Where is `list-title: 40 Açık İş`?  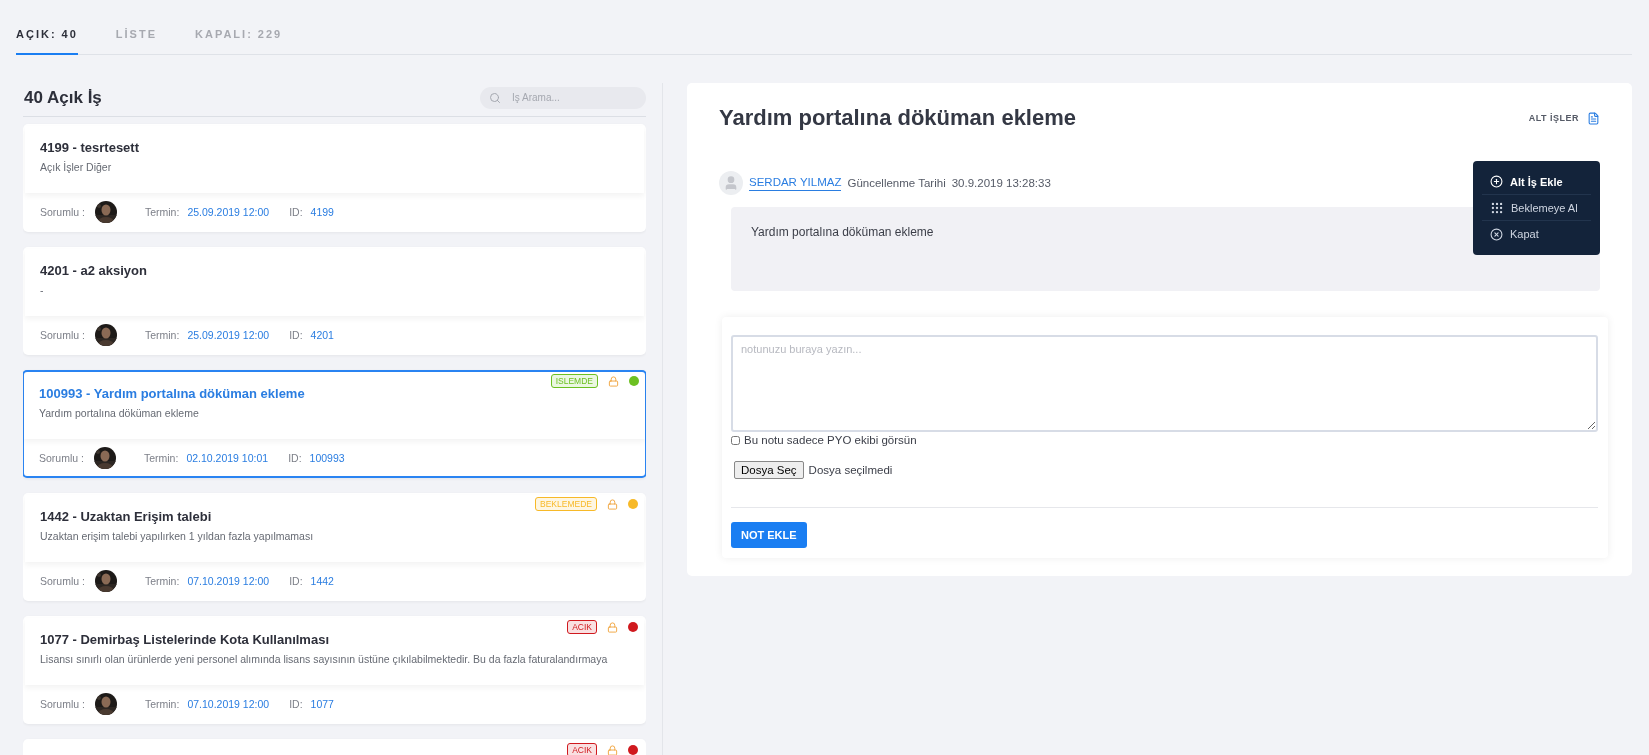
list-title: 40 Açık İş is located at coordinates (62, 97).